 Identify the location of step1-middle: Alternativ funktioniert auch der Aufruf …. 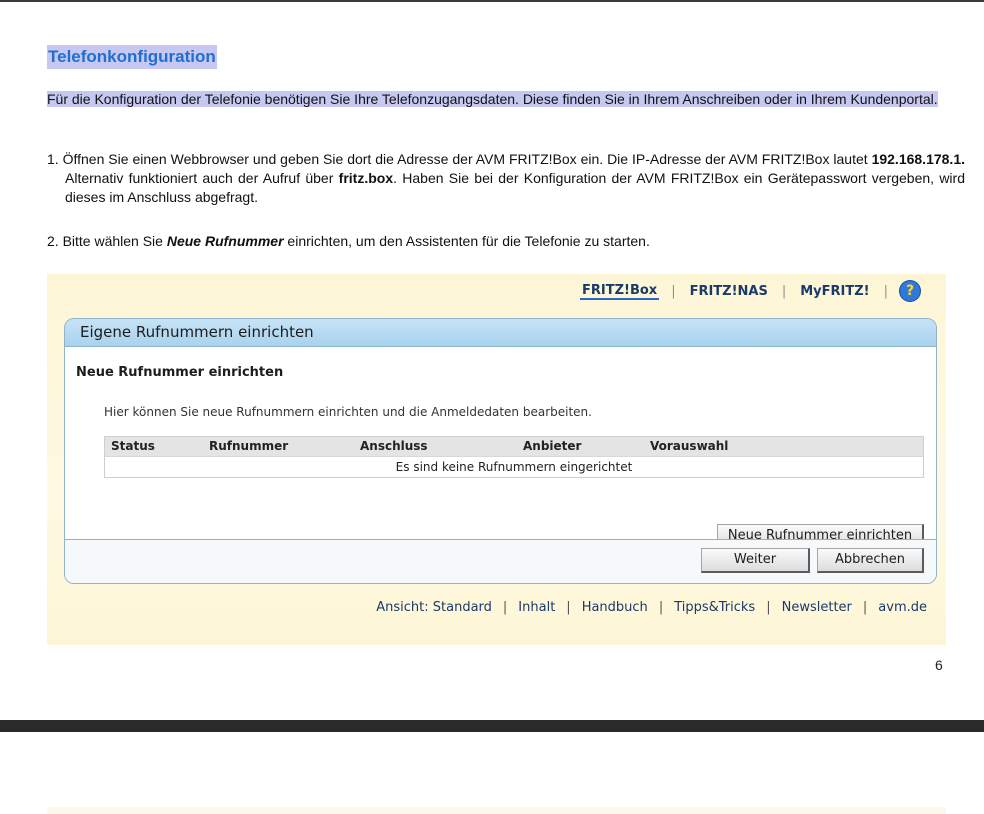
(202, 178).